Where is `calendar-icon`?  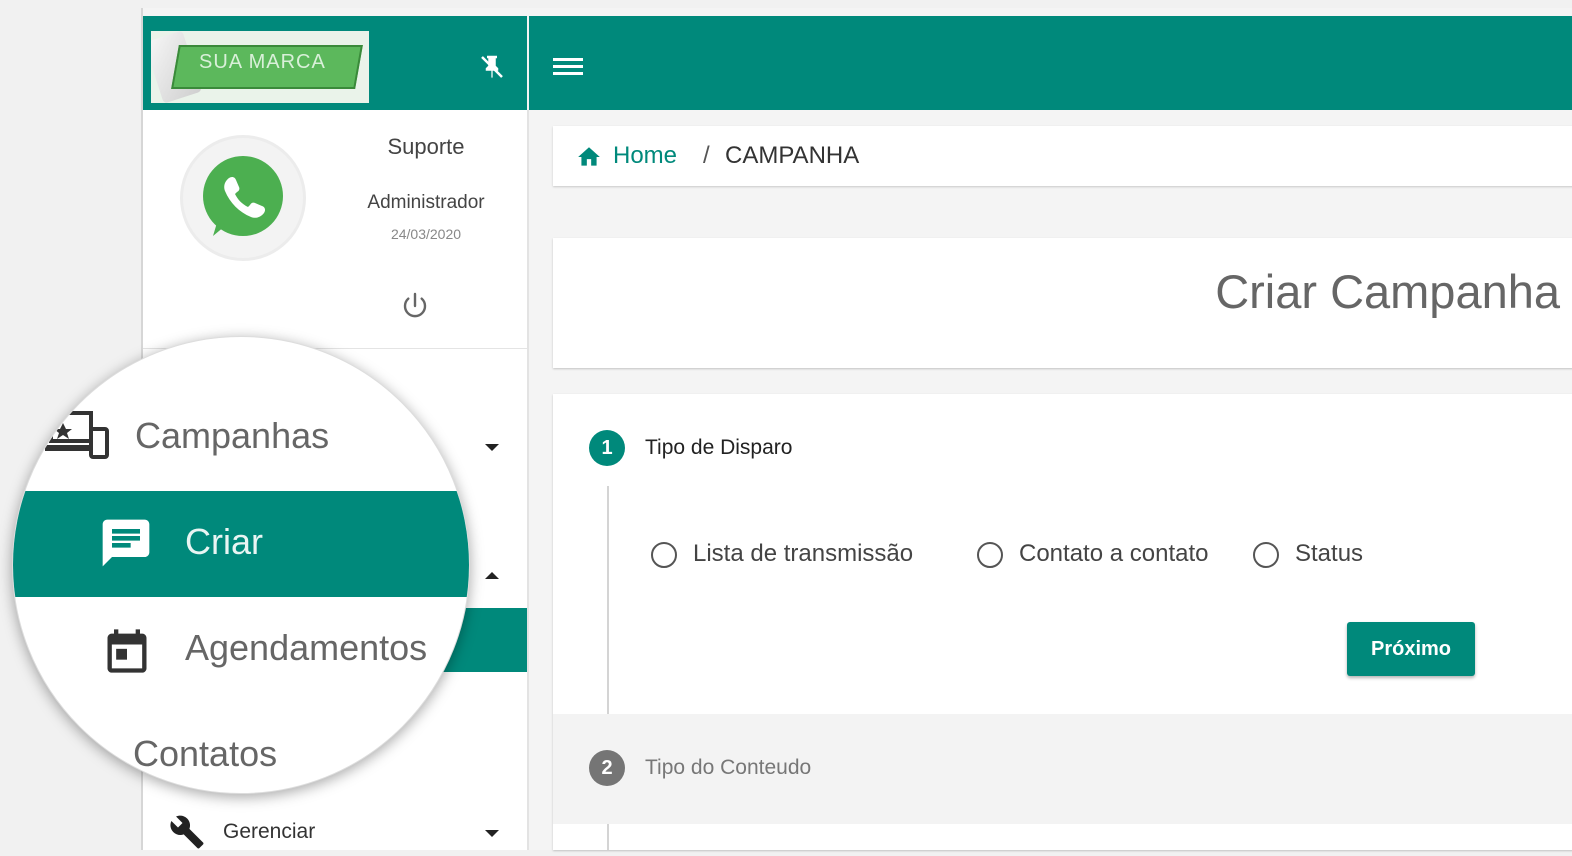 calendar-icon is located at coordinates (127, 651).